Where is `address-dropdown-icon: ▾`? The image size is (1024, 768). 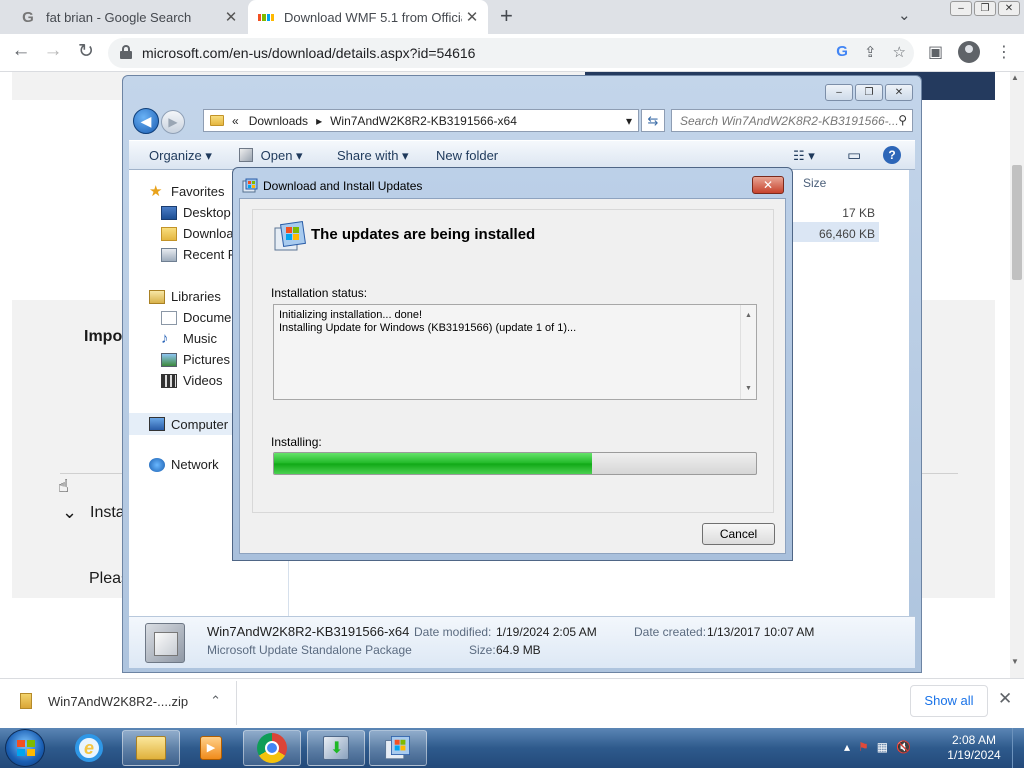 address-dropdown-icon: ▾ is located at coordinates (629, 121).